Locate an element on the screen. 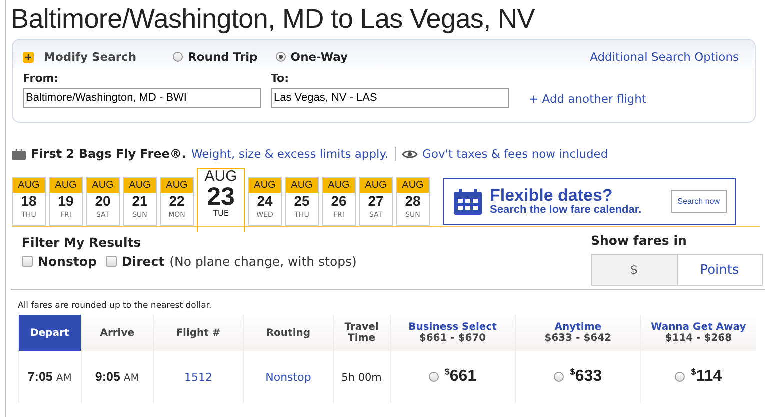 Image resolution: width=765 pixels, height=417 pixels. time-cell: 7:05 AM is located at coordinates (50, 377).